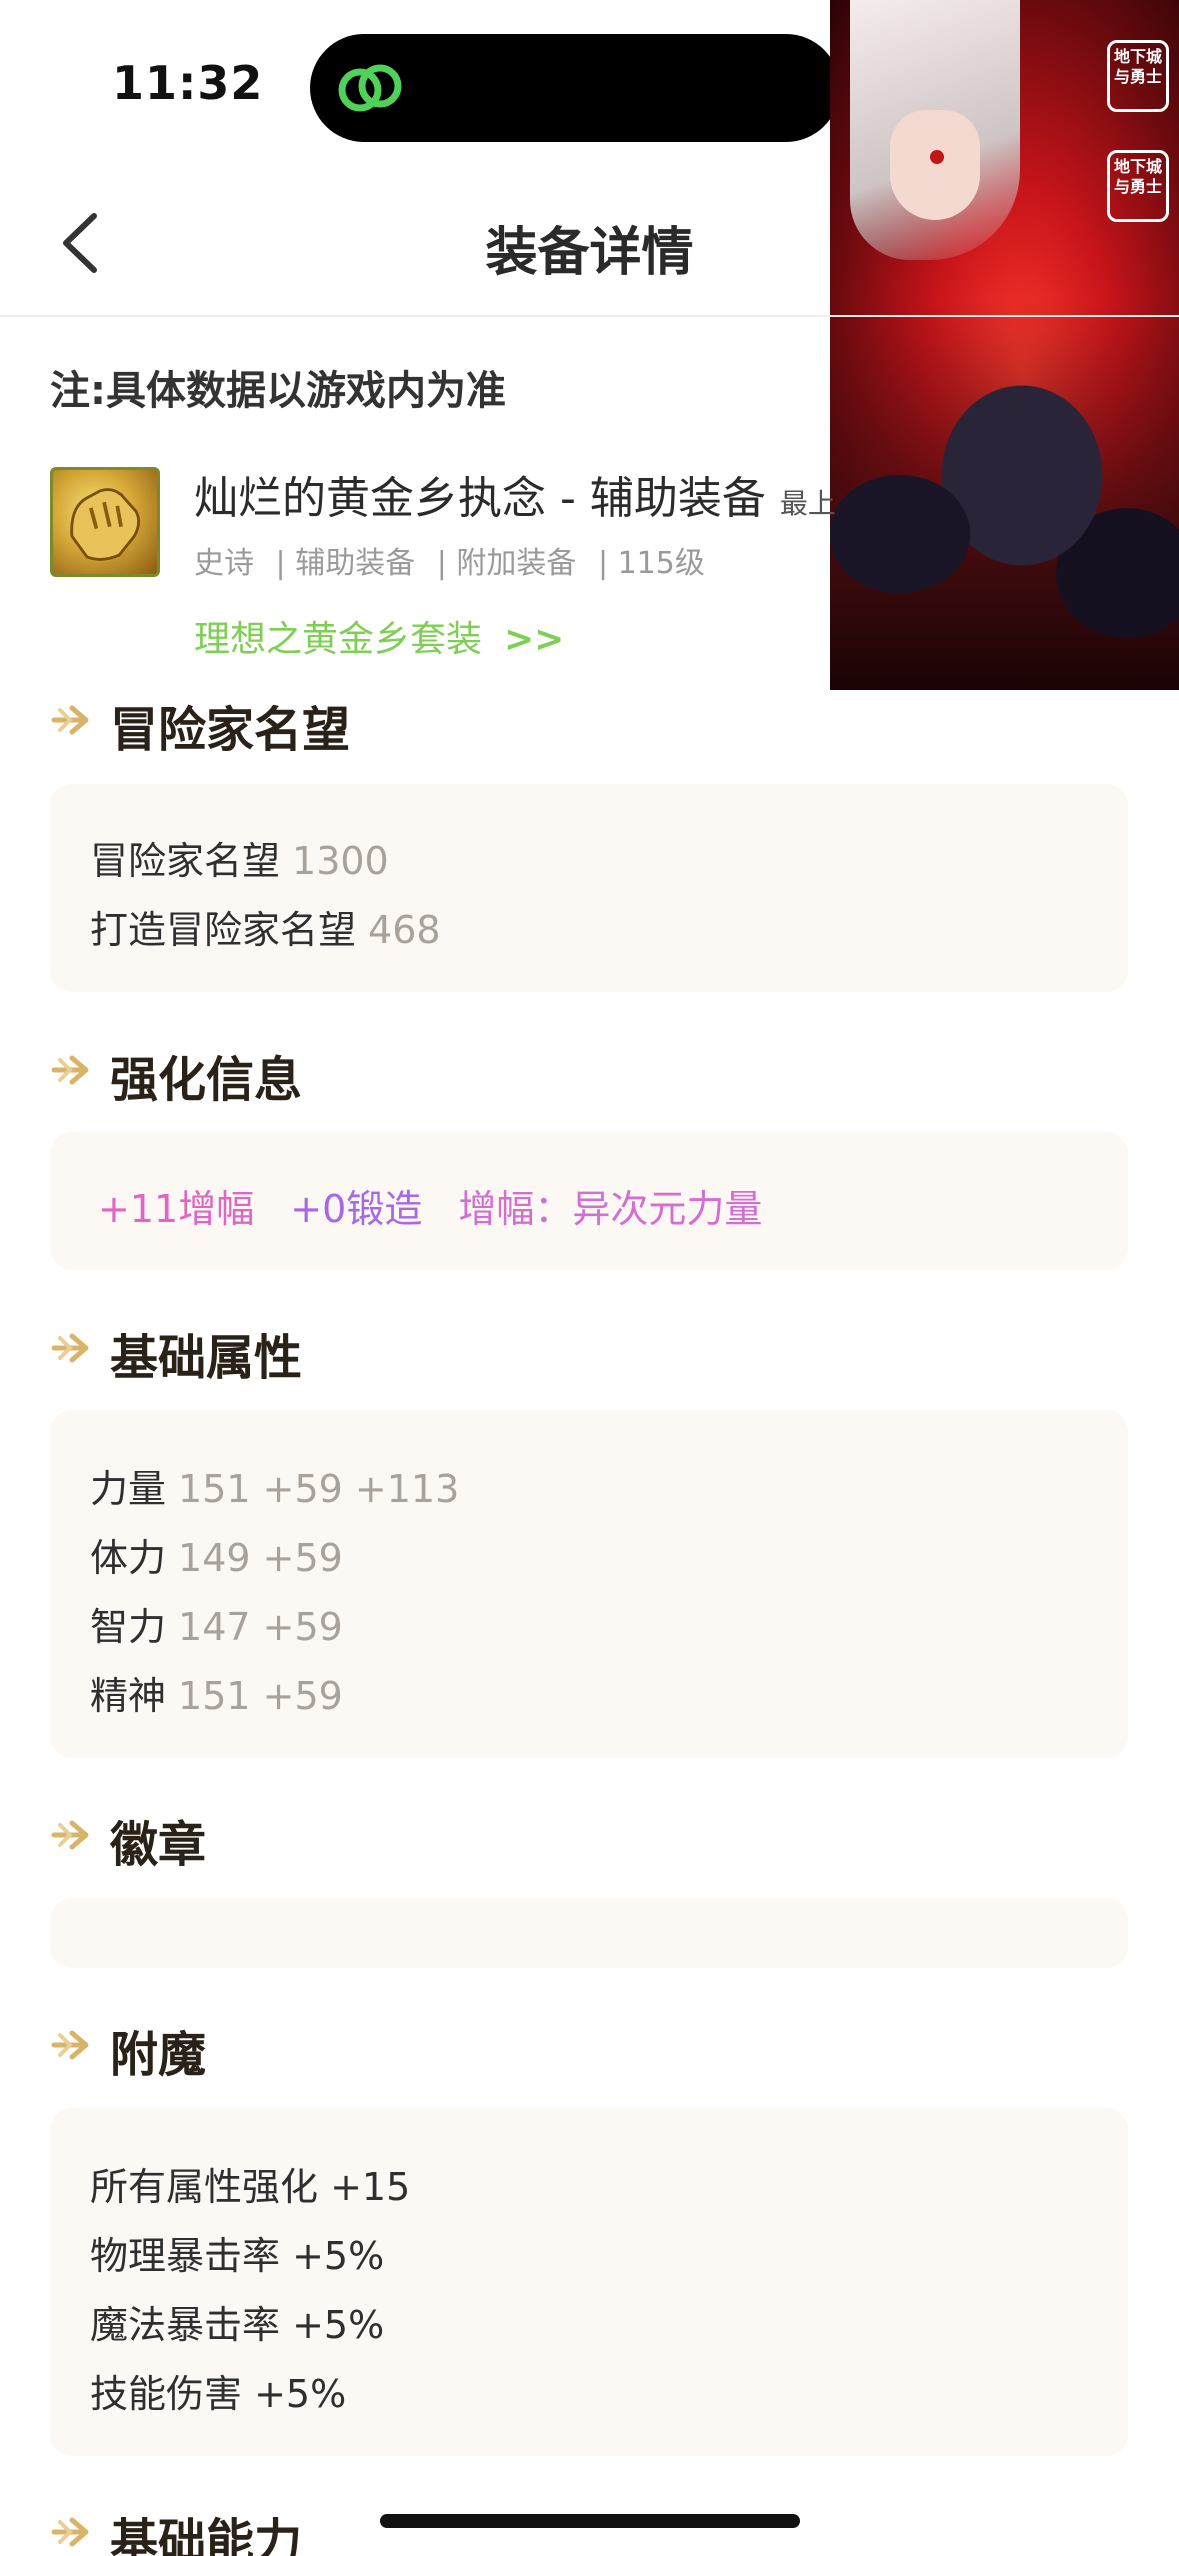 The width and height of the screenshot is (1179, 2556). Describe the element at coordinates (589, 253) in the screenshot. I see `page-title: 装备详情` at that location.